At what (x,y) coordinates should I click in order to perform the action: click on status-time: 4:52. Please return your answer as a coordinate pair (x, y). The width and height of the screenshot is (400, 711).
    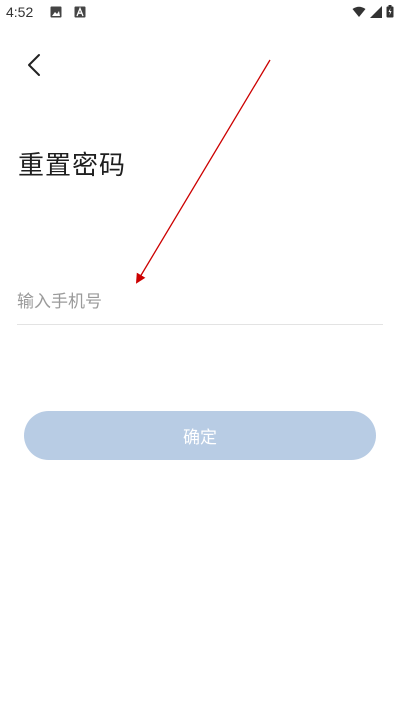
    Looking at the image, I should click on (20, 12).